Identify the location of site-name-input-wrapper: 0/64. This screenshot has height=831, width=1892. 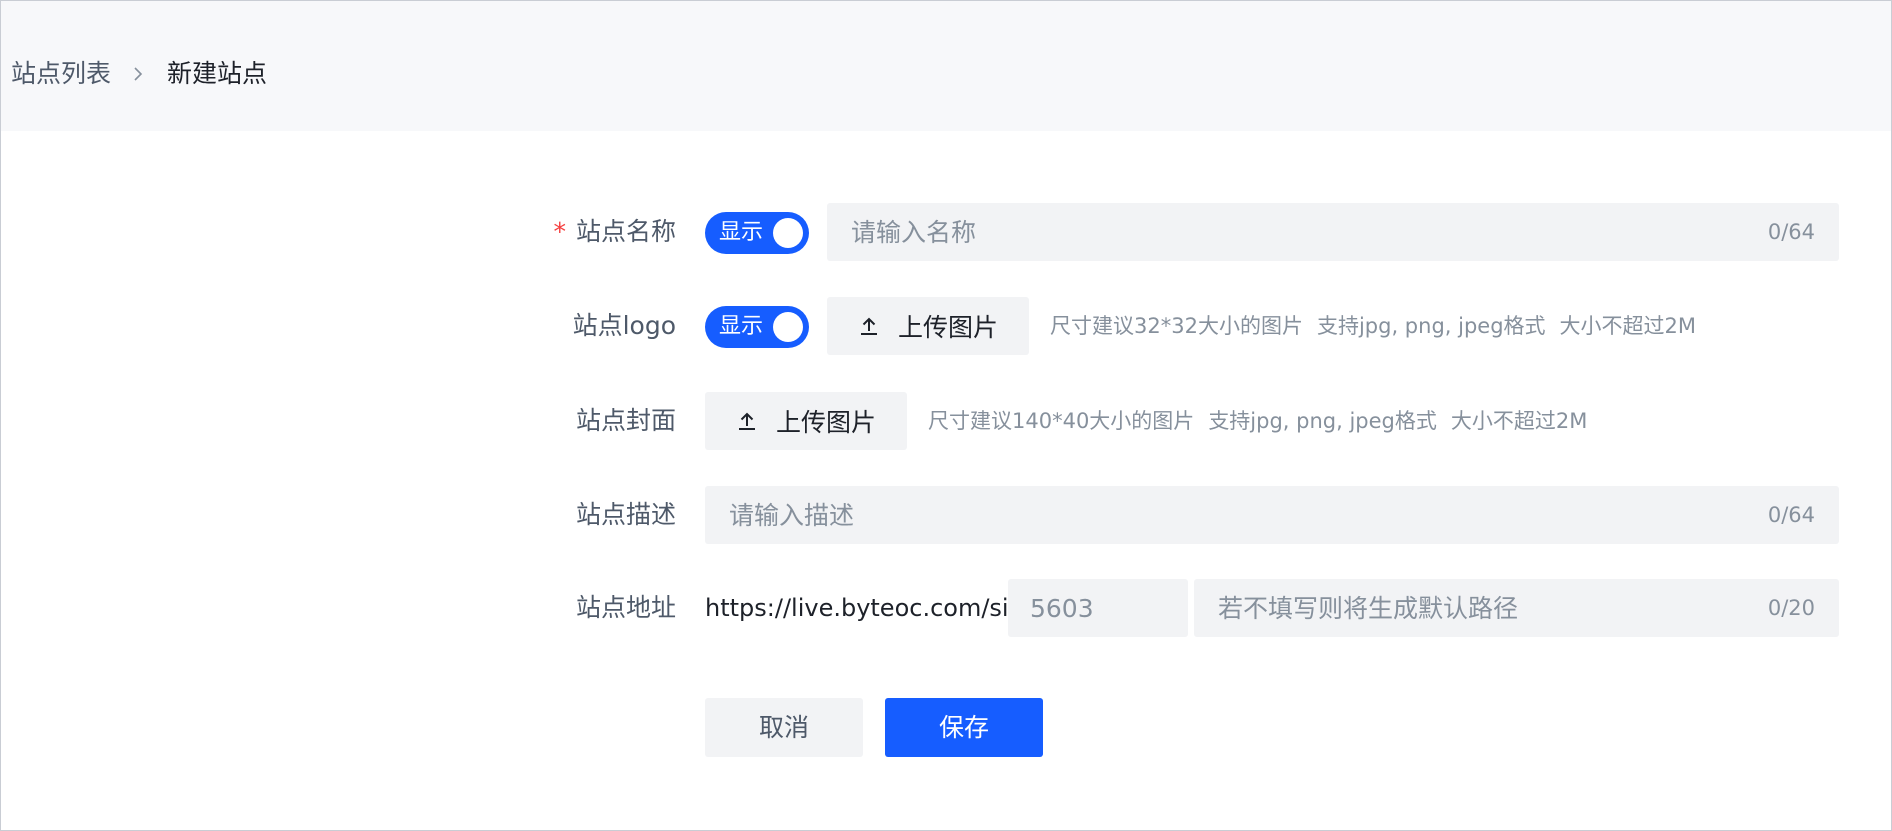
(1333, 232).